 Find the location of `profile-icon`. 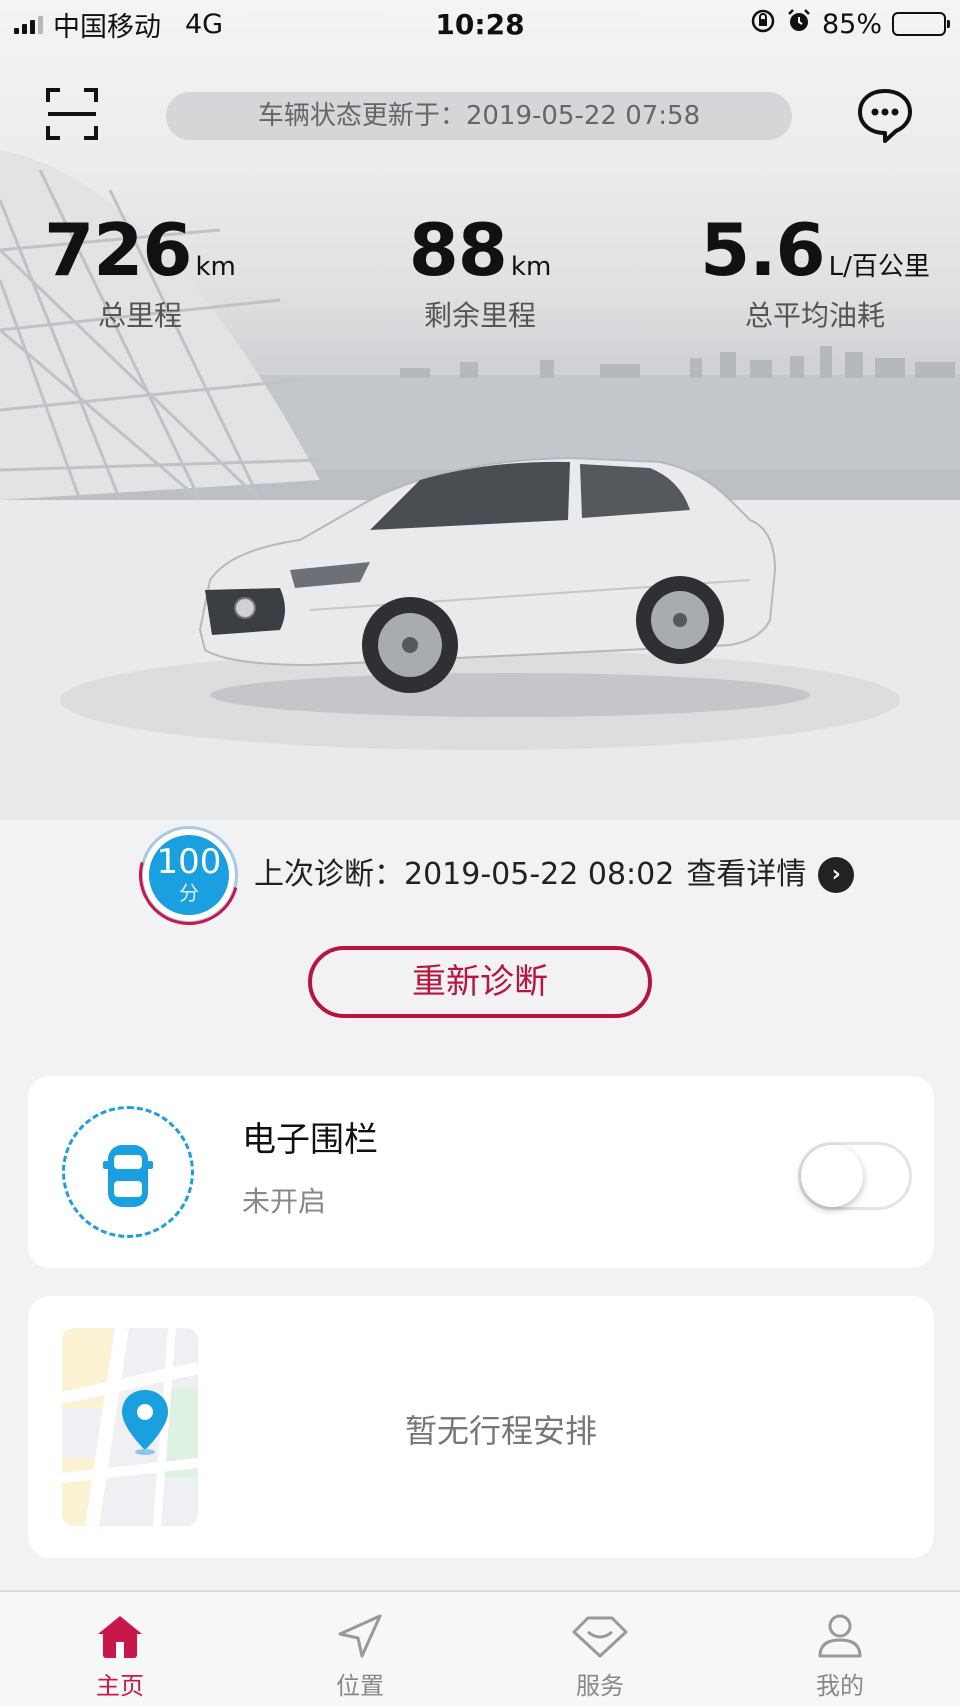

profile-icon is located at coordinates (840, 1636).